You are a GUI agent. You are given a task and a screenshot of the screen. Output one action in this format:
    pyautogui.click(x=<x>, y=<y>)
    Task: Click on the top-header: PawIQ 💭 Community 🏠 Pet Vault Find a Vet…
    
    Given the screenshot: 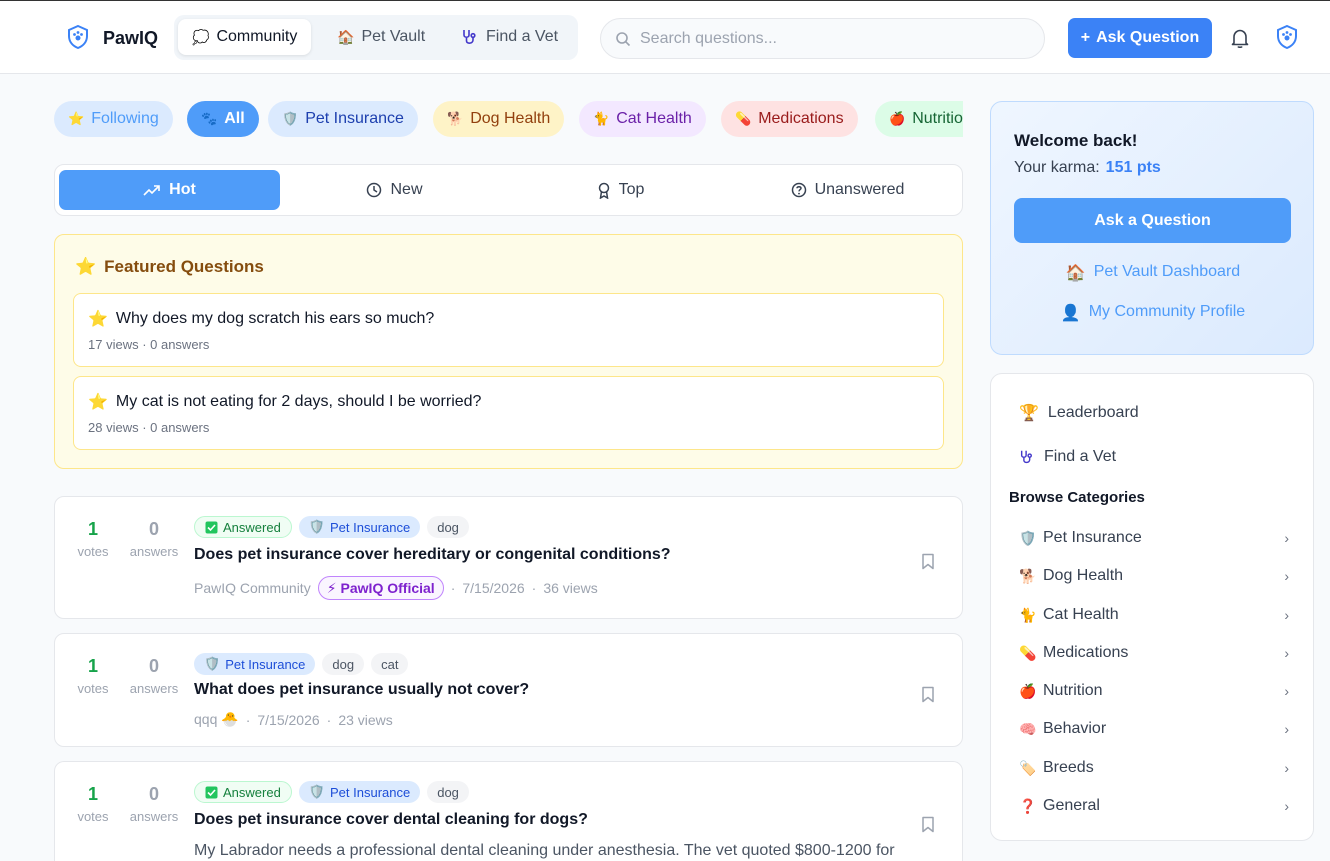 What is the action you would take?
    pyautogui.click(x=665, y=37)
    